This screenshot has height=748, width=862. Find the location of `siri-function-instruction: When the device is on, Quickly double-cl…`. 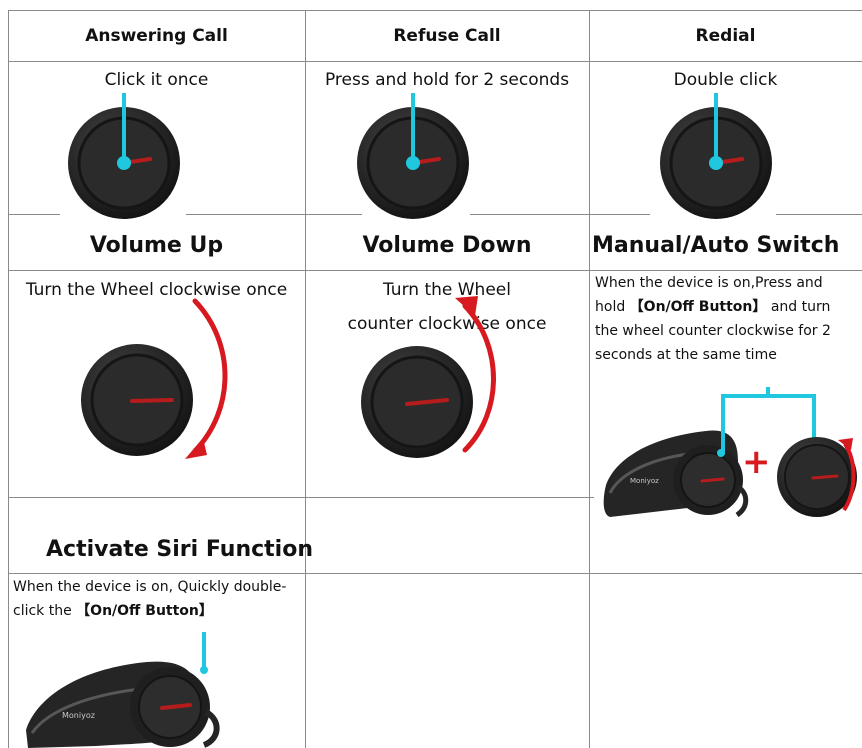

siri-function-instruction: When the device is on, Quickly double-cl… is located at coordinates (157, 599).